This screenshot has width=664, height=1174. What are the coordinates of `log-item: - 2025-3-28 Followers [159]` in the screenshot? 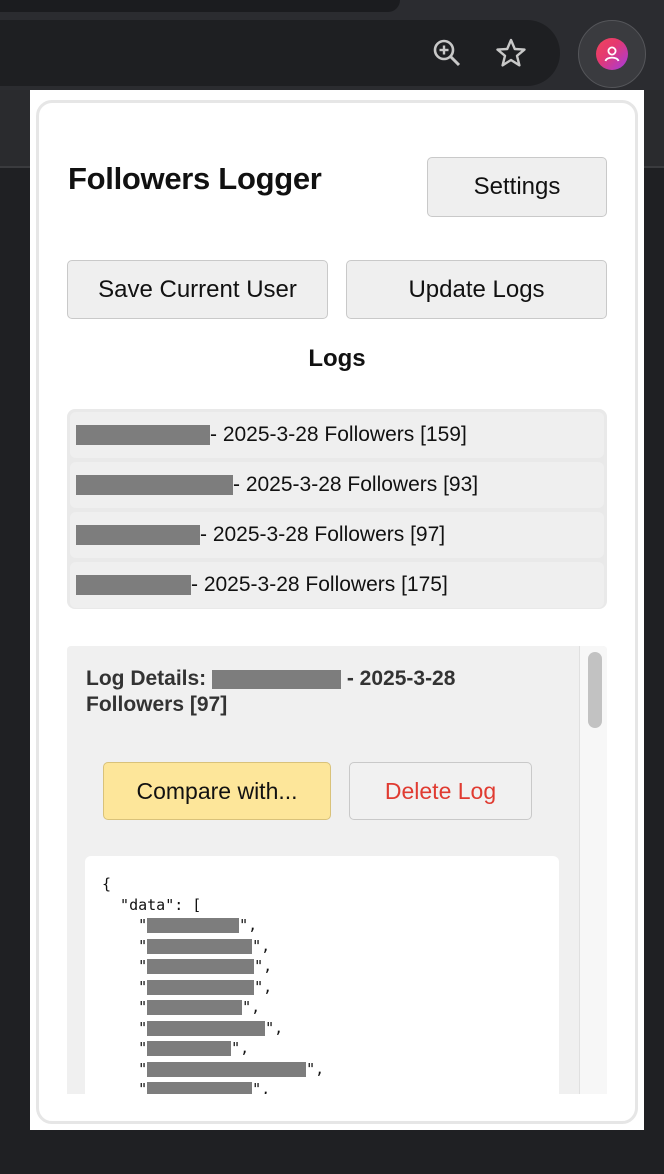 It's located at (337, 435).